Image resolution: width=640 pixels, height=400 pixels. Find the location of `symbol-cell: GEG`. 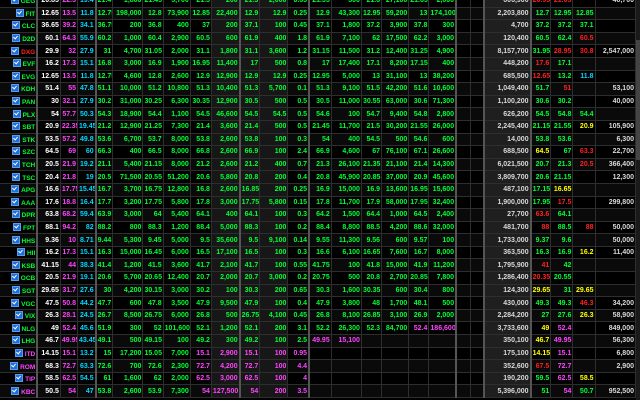

symbol-cell: GEG is located at coordinates (19, 4).